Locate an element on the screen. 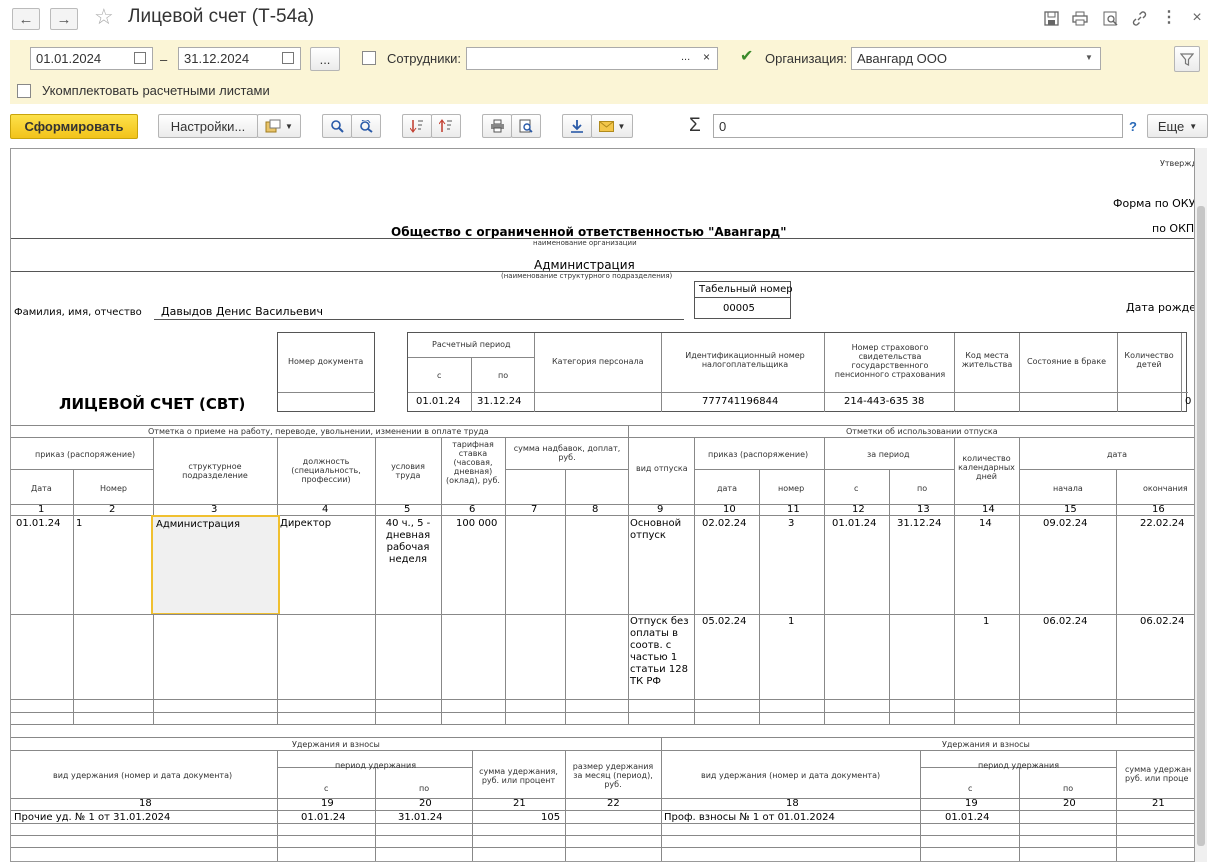  column-number: 2 is located at coordinates (112, 509).